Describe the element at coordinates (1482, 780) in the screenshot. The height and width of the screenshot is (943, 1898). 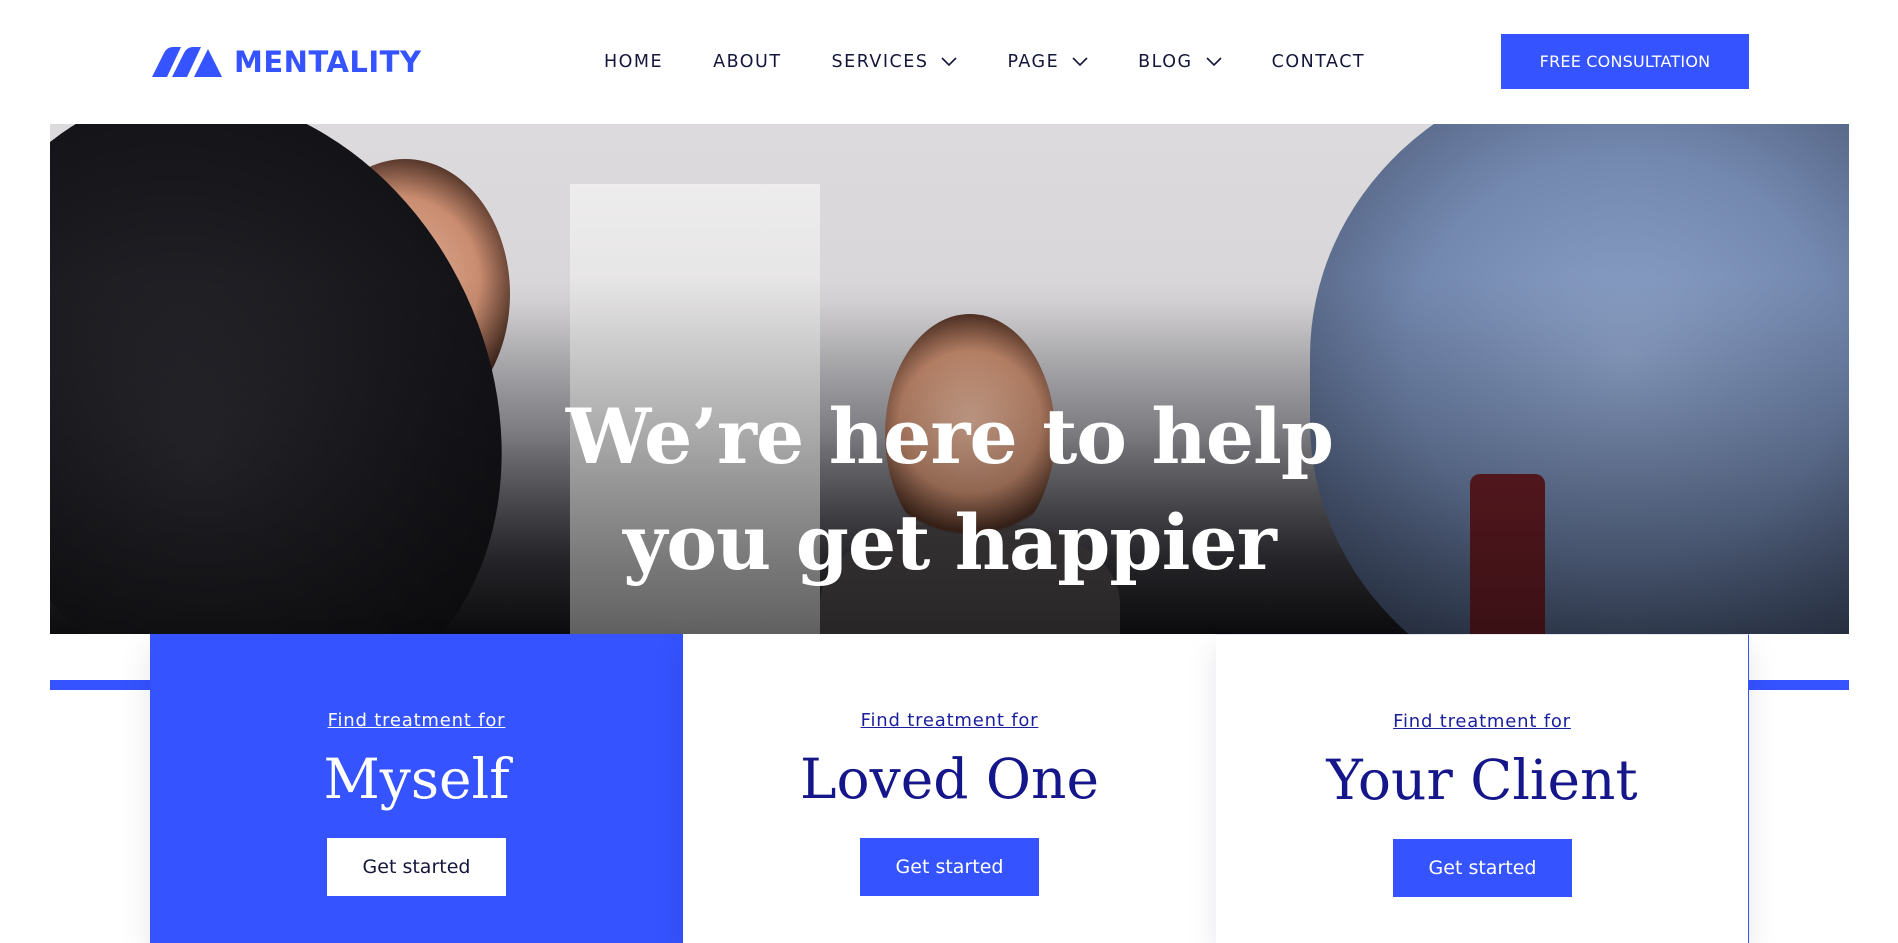
I see `treatment-card-title: Your Client` at that location.